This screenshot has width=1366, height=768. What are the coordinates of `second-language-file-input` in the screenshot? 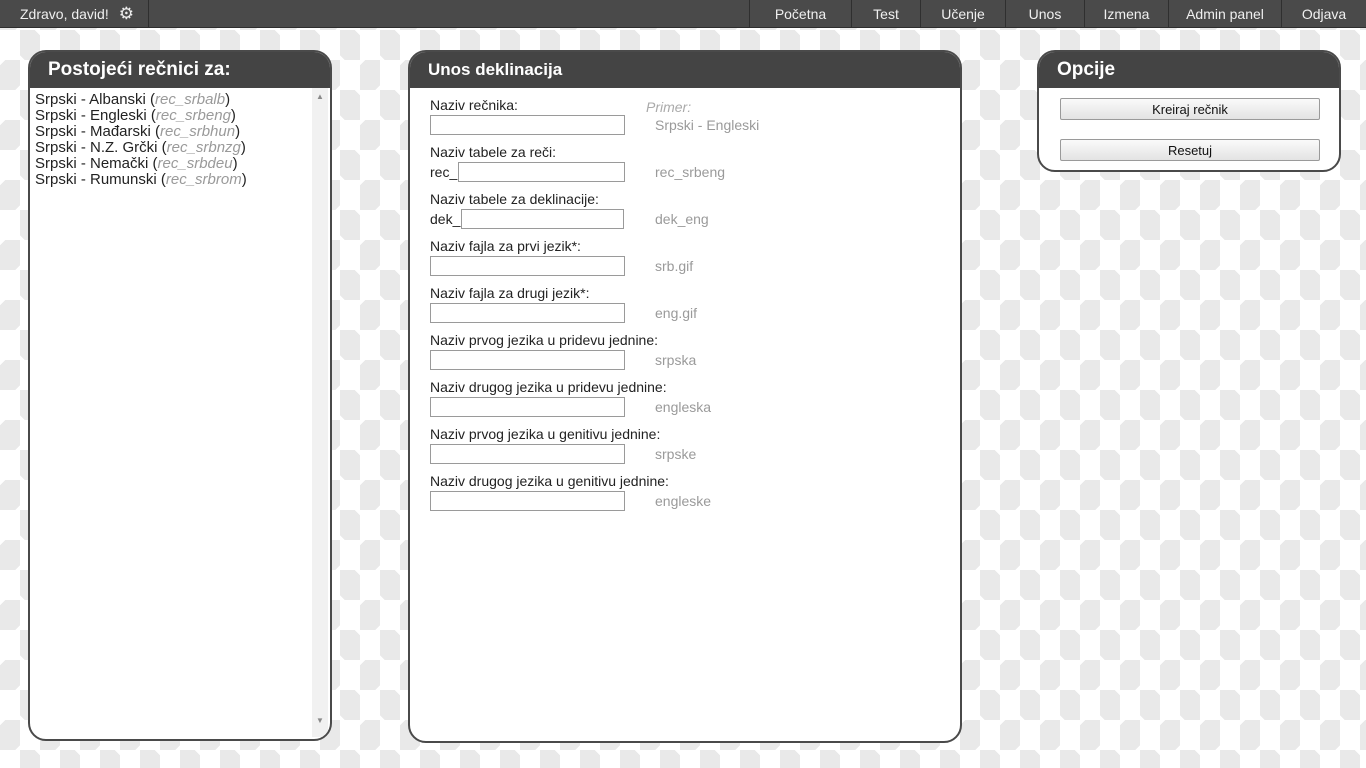 It's located at (527, 313).